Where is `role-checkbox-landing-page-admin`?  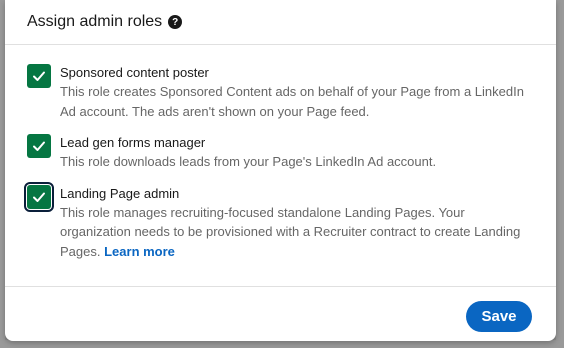
role-checkbox-landing-page-admin is located at coordinates (39, 196).